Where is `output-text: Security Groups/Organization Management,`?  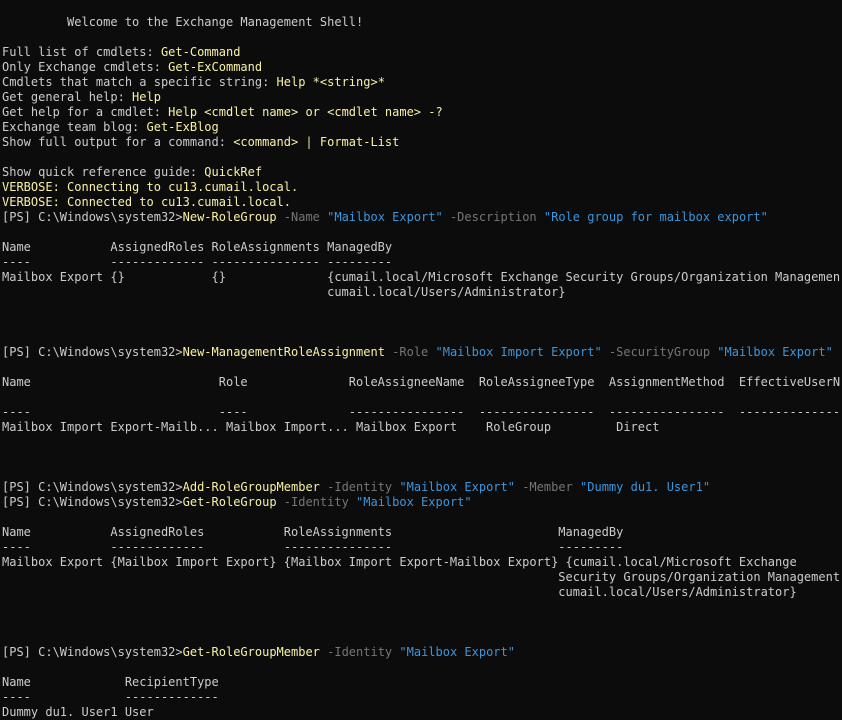
output-text: Security Groups/Organization Management, is located at coordinates (421, 577).